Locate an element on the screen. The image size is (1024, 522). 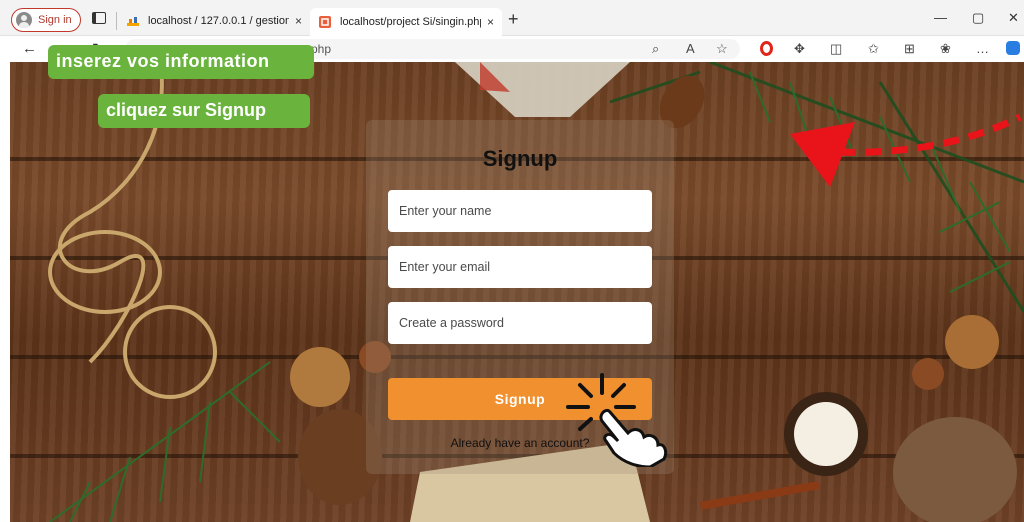
zoom-icon: ⌕ is located at coordinates (655, 49).